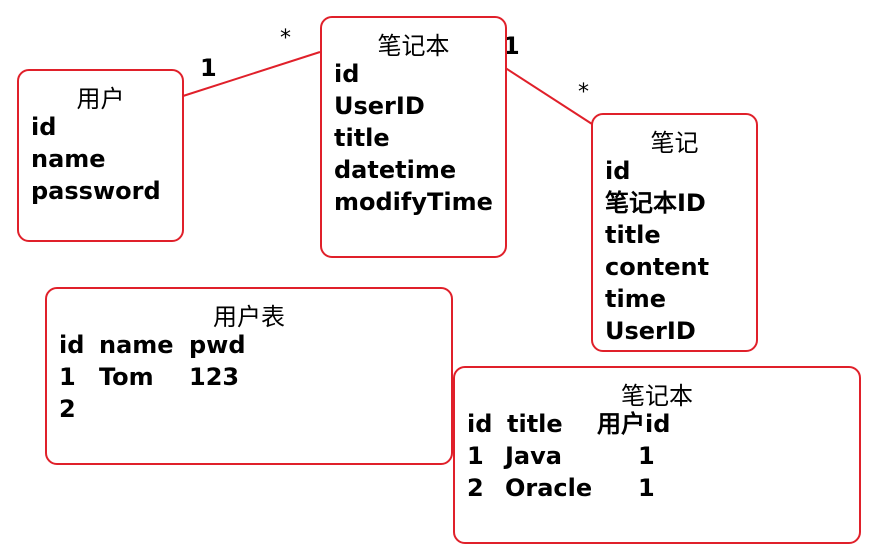 The height and width of the screenshot is (556, 877). I want to click on notebook-table-header: 用户id, so click(634, 424).